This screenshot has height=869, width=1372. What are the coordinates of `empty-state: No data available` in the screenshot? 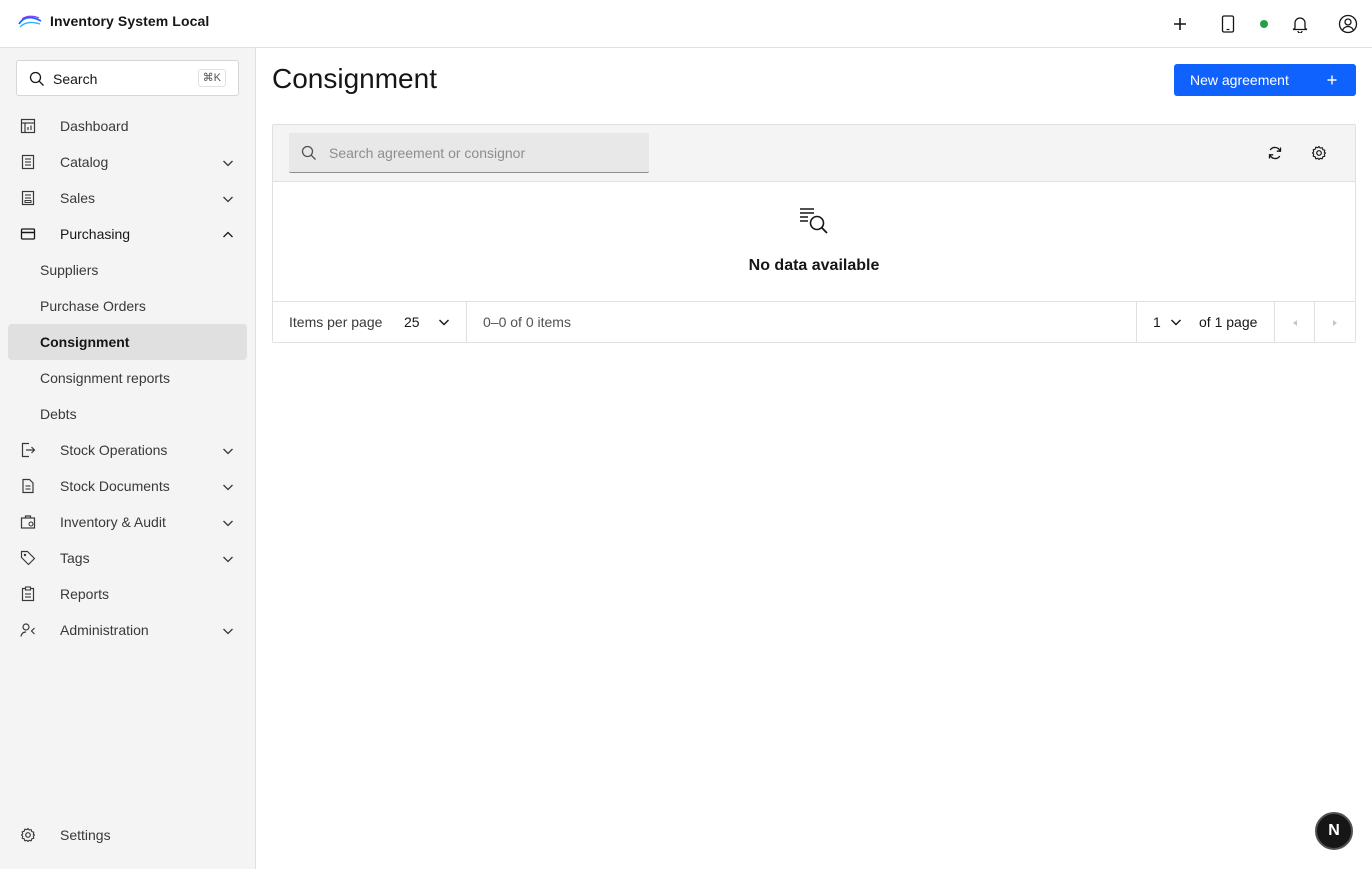 It's located at (814, 241).